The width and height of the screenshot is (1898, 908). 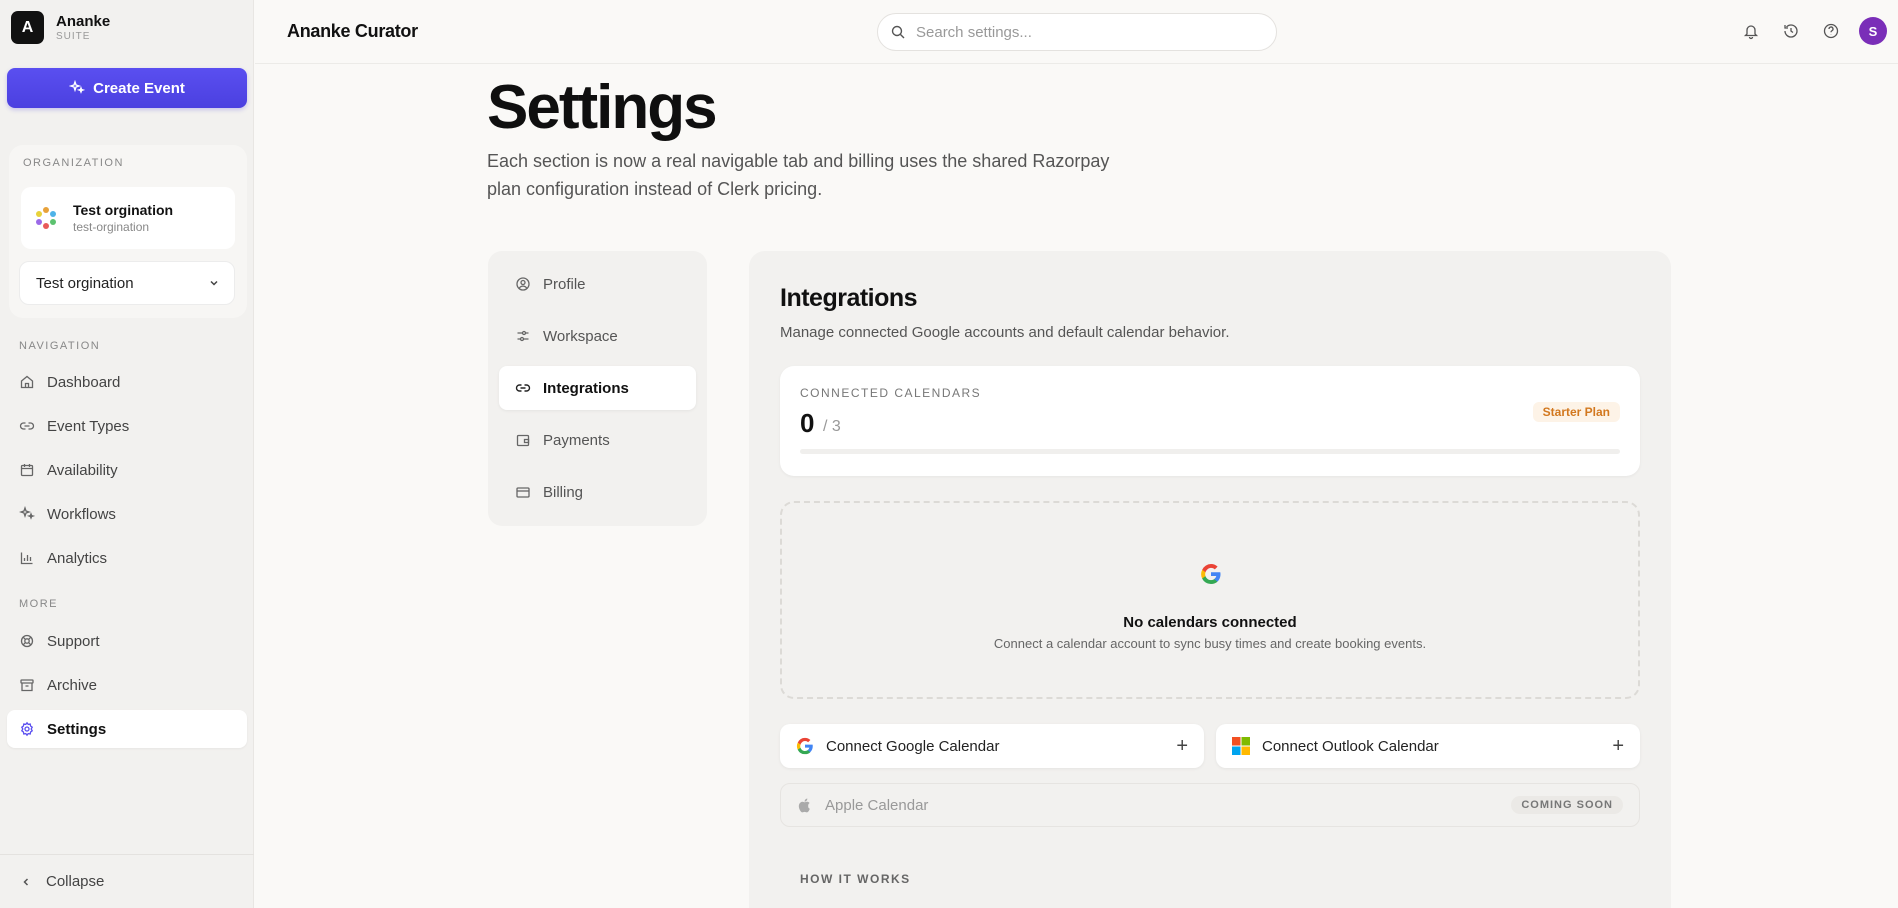 I want to click on tab-integrations: Integrations, so click(x=597, y=388).